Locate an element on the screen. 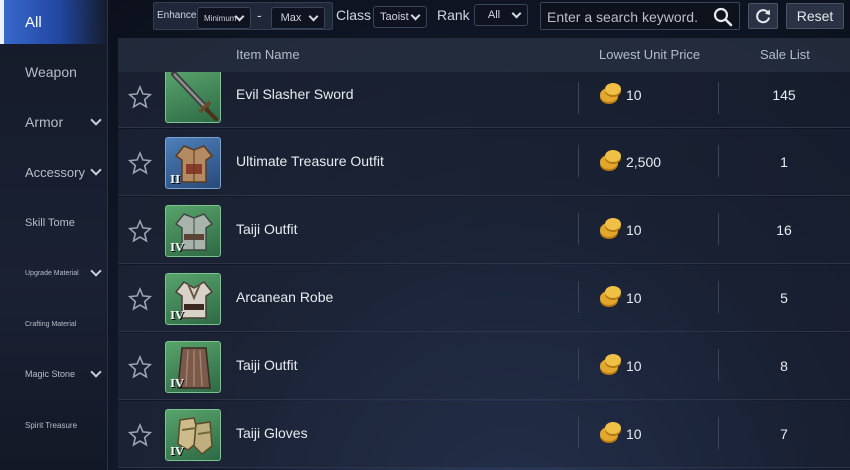 This screenshot has width=850, height=470. reset-button-label: Reset is located at coordinates (815, 16).